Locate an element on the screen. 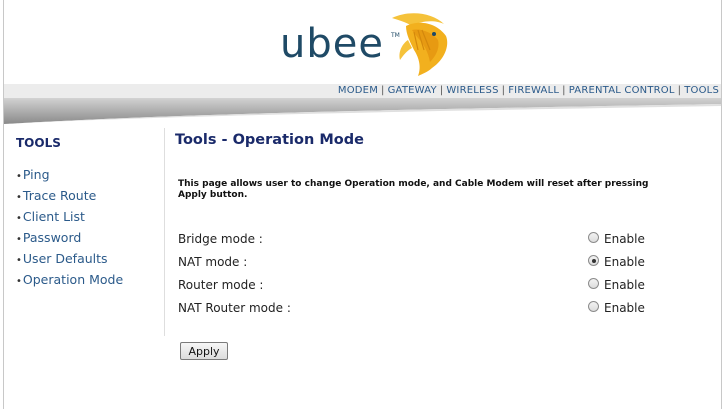 The width and height of the screenshot is (725, 409). mode-row-bridge: Bridge mode : Enable is located at coordinates (418, 241).